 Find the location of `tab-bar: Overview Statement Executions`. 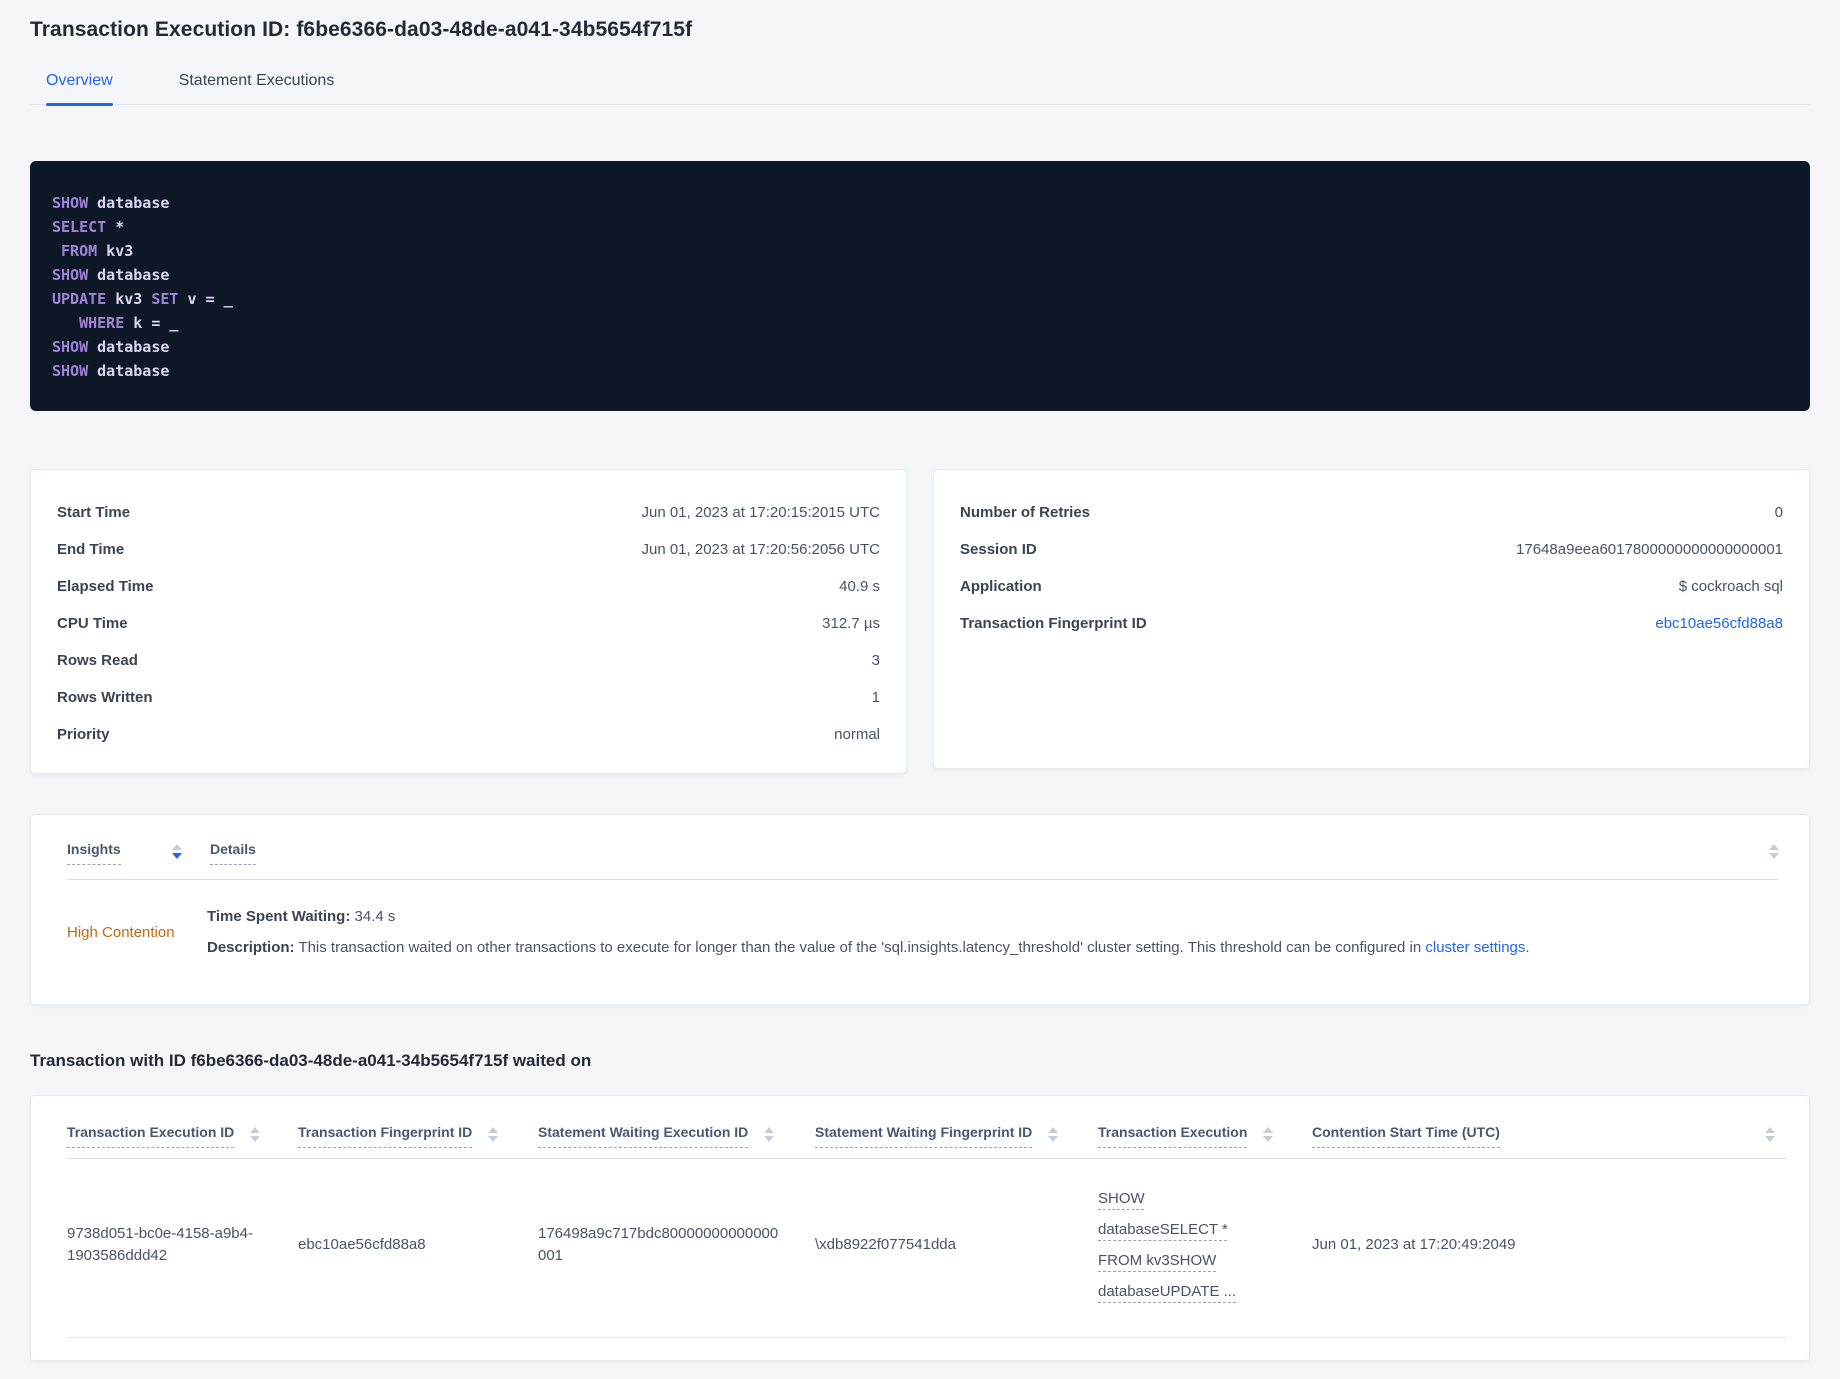

tab-bar: Overview Statement Executions is located at coordinates (920, 89).